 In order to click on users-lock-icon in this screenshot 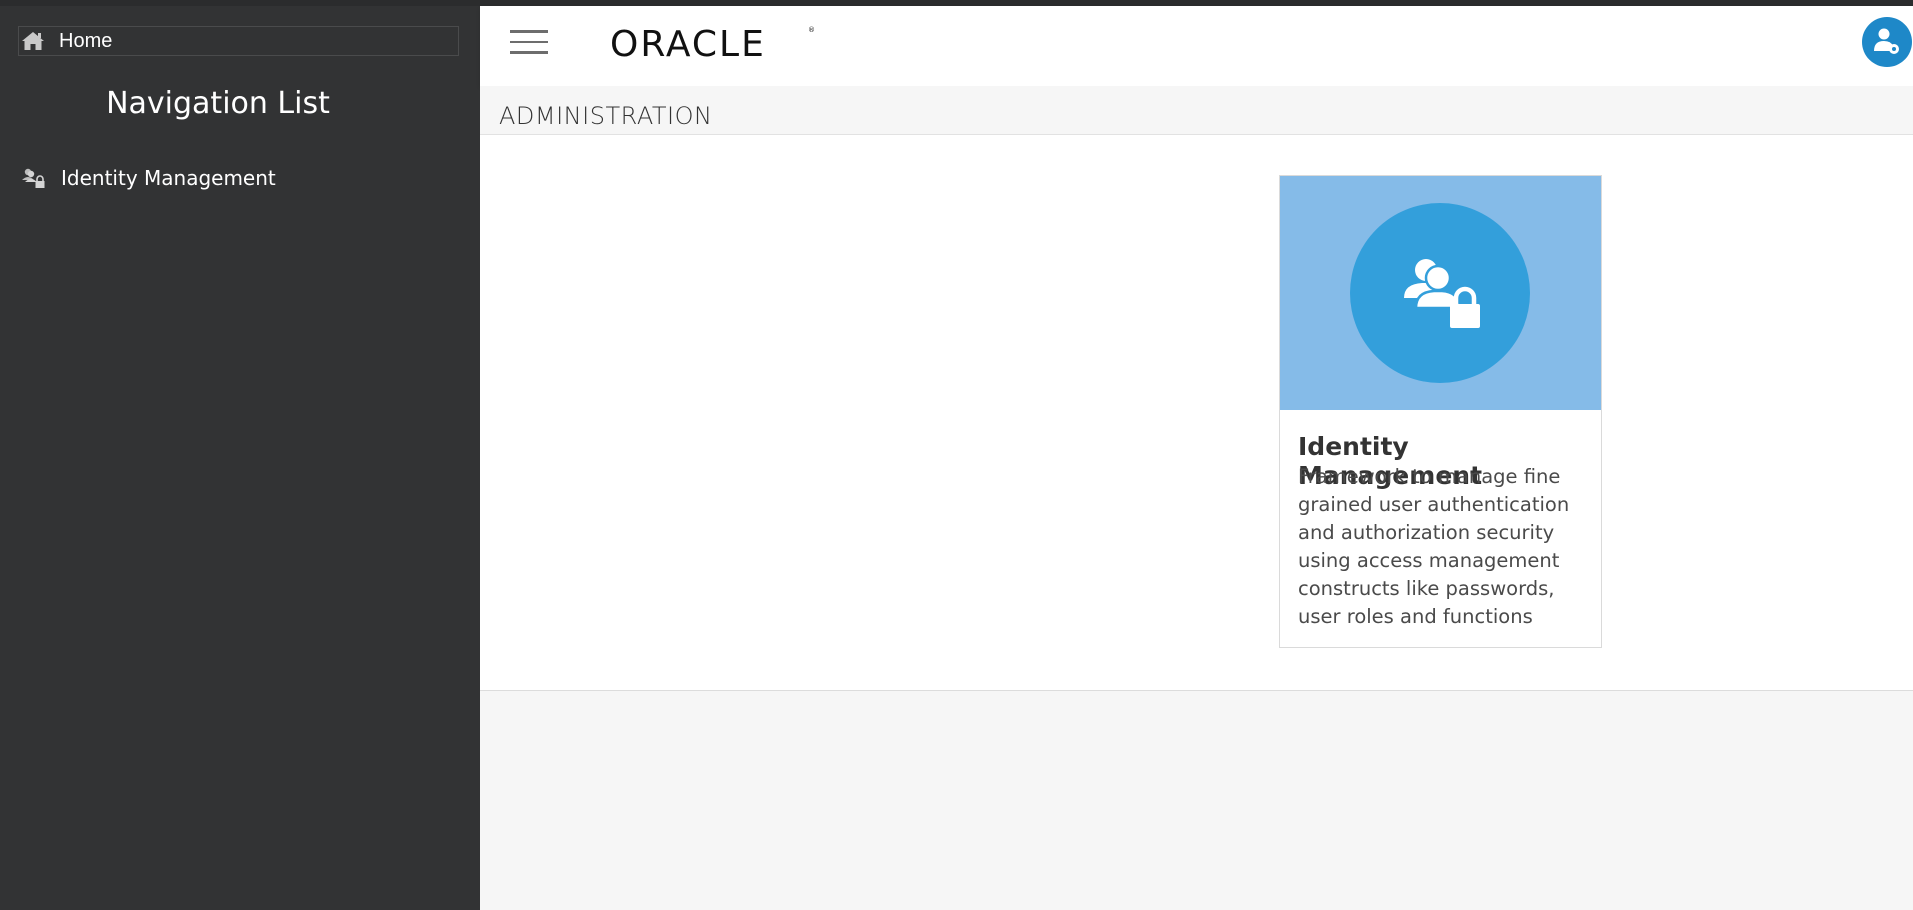, I will do `click(1440, 293)`.